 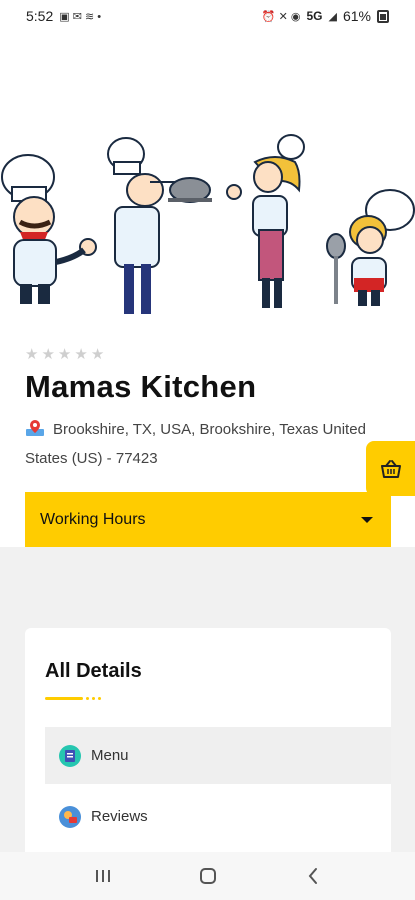 What do you see at coordinates (314, 16) in the screenshot?
I see `network-label: 5G` at bounding box center [314, 16].